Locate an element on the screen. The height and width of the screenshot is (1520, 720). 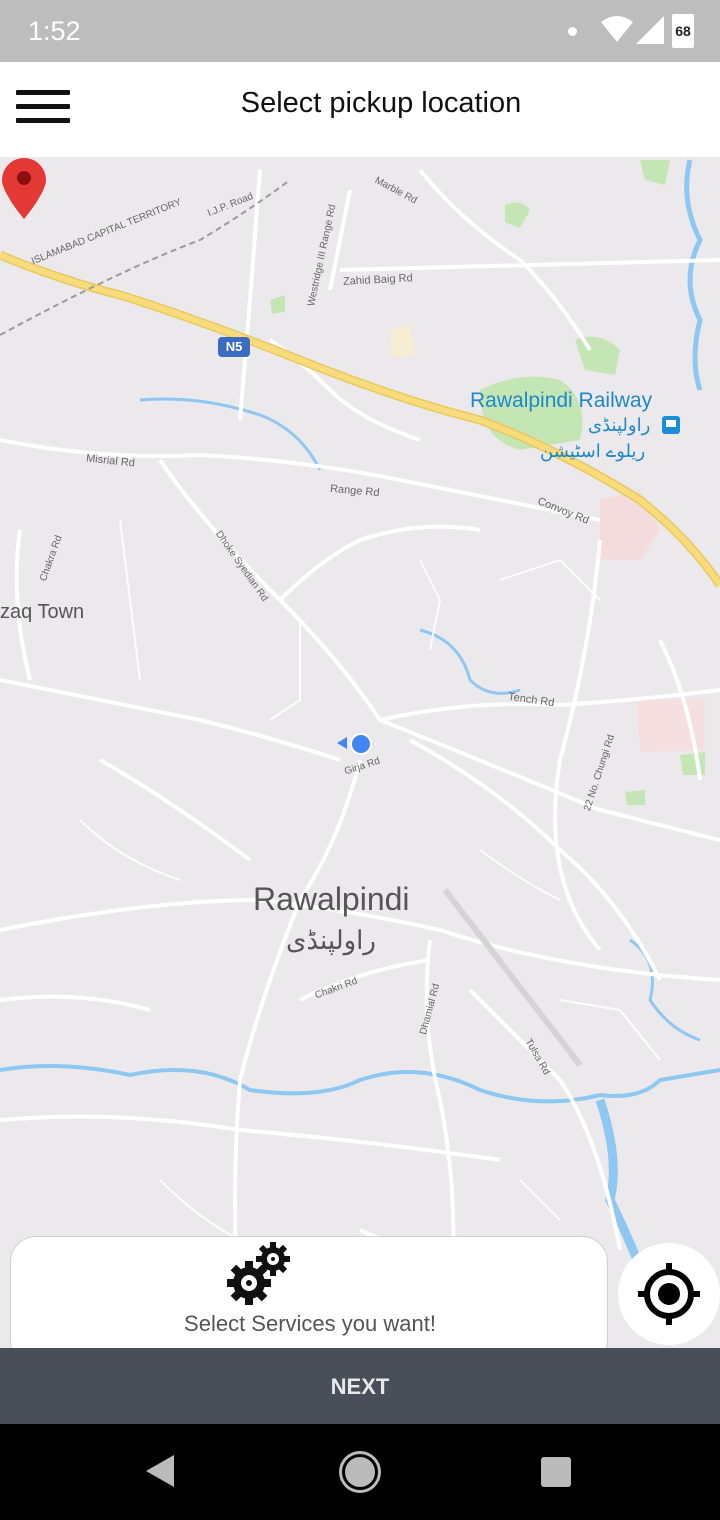
map-label-city-en: Rawalpindi is located at coordinates (331, 899).